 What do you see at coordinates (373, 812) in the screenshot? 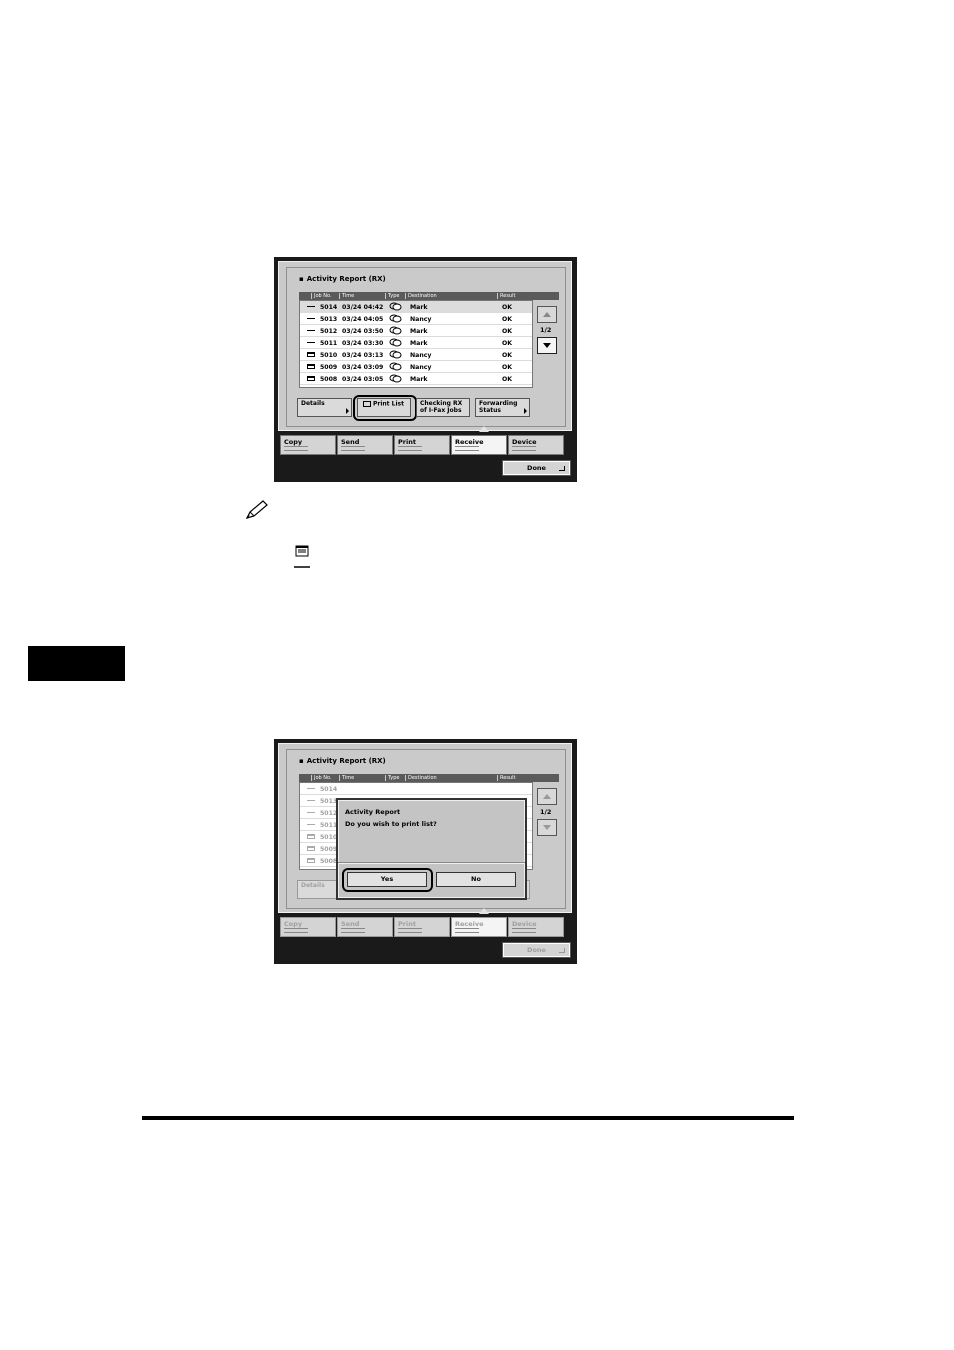
I see `dialog-title: Activity Report` at bounding box center [373, 812].